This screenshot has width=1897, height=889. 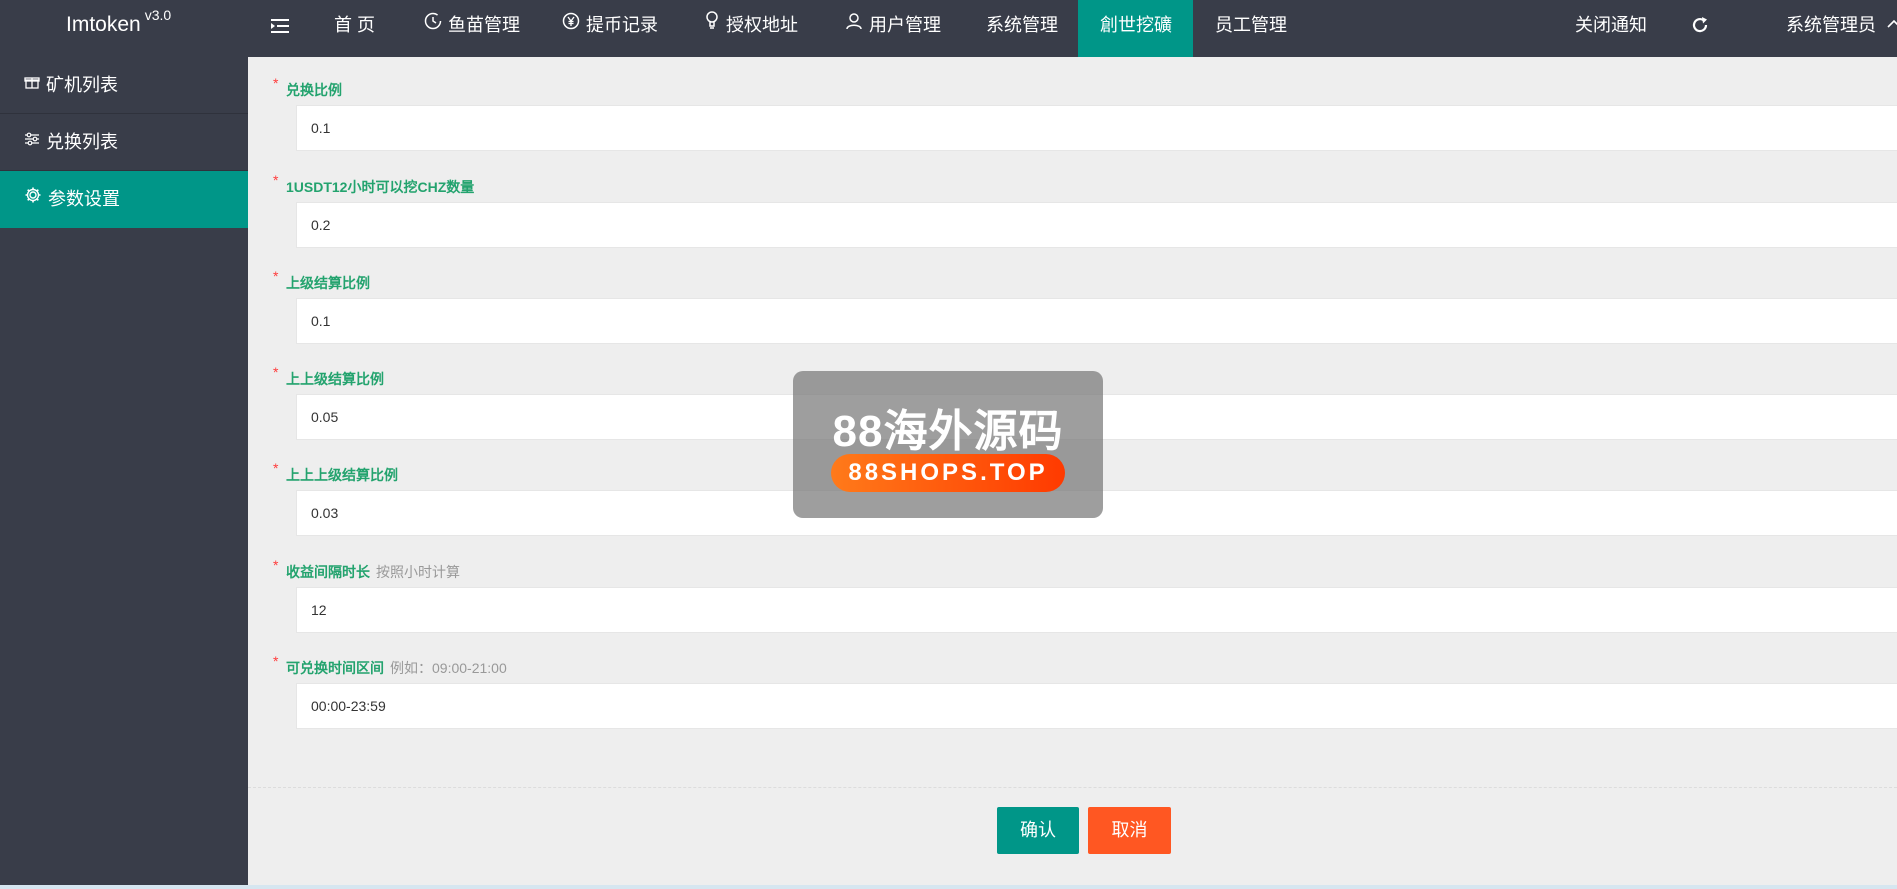 What do you see at coordinates (342, 475) in the screenshot?
I see `field-label-text: 上上上级结算比例` at bounding box center [342, 475].